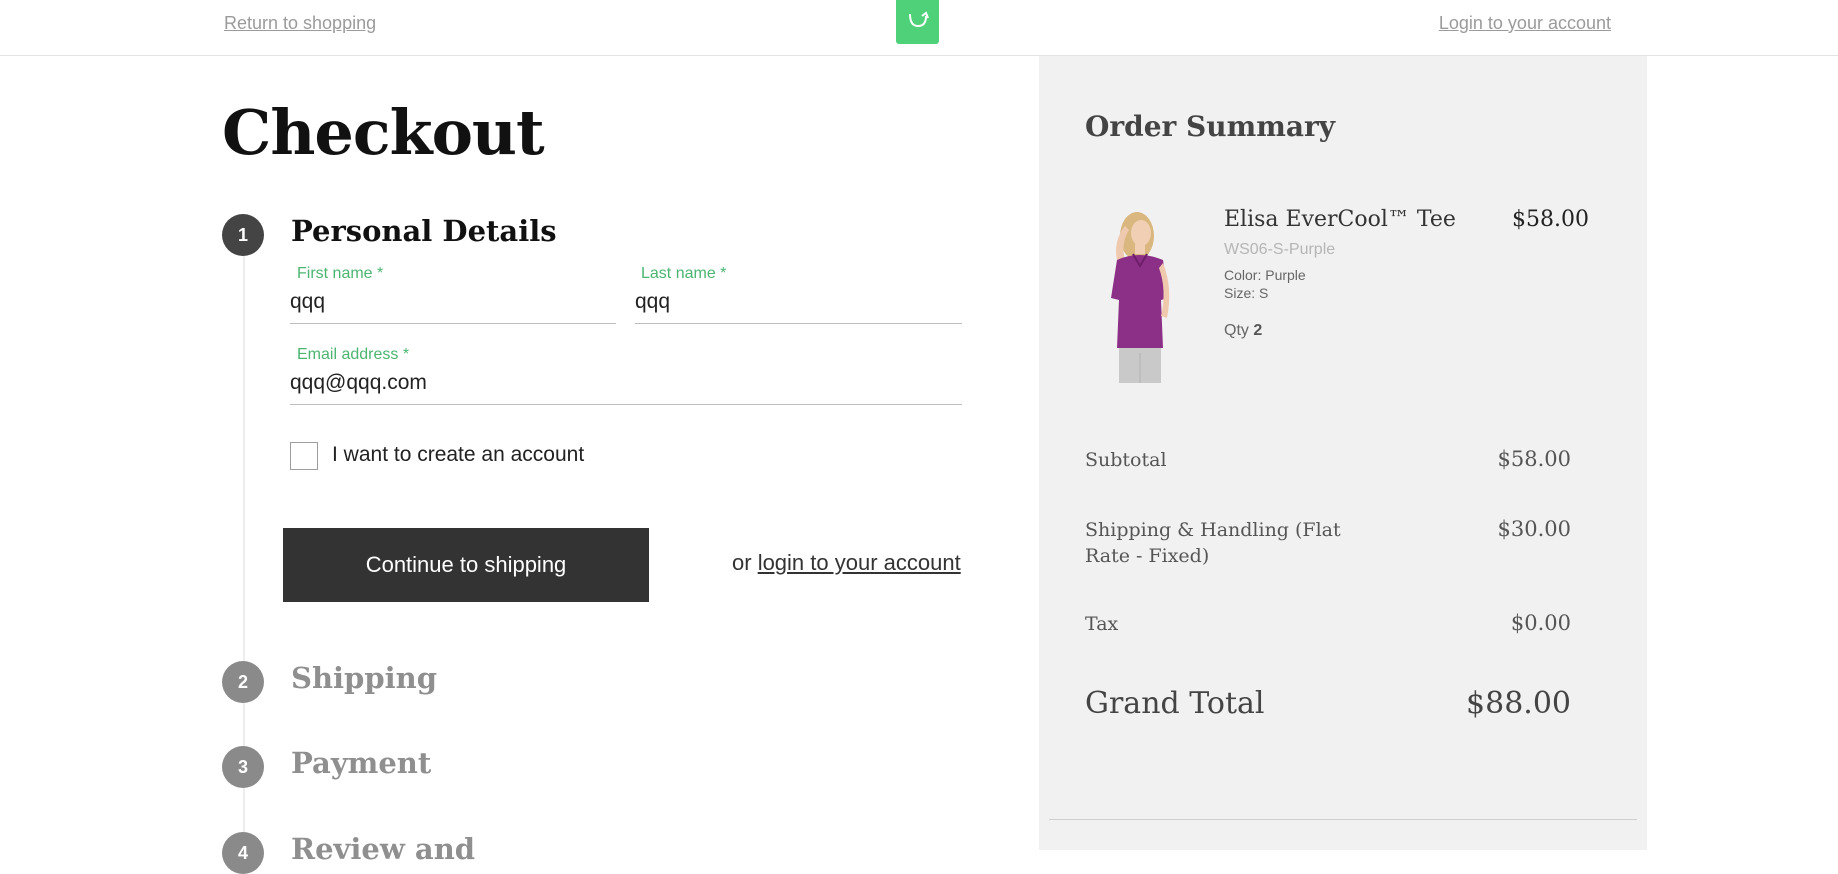 The height and width of the screenshot is (874, 1838). I want to click on grand-total-label: Grand Total, so click(1175, 703).